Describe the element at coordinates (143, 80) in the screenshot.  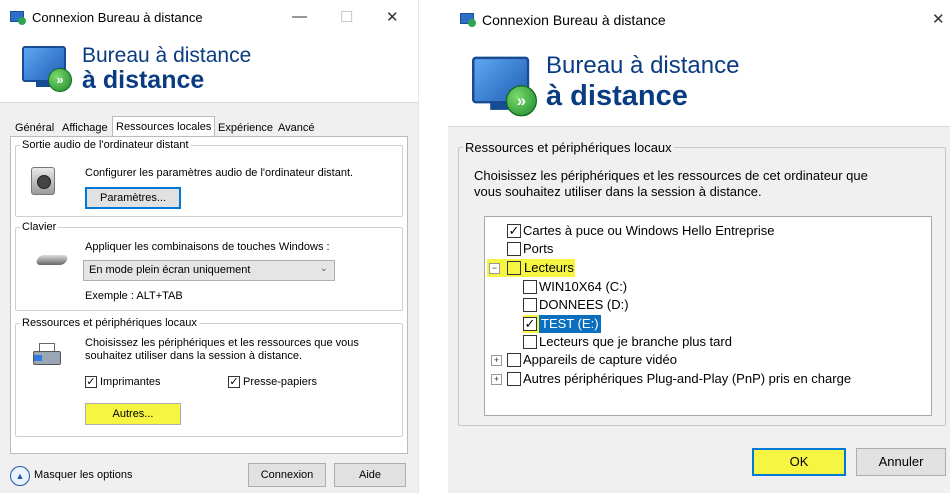
I see `banner-line2: à distance` at that location.